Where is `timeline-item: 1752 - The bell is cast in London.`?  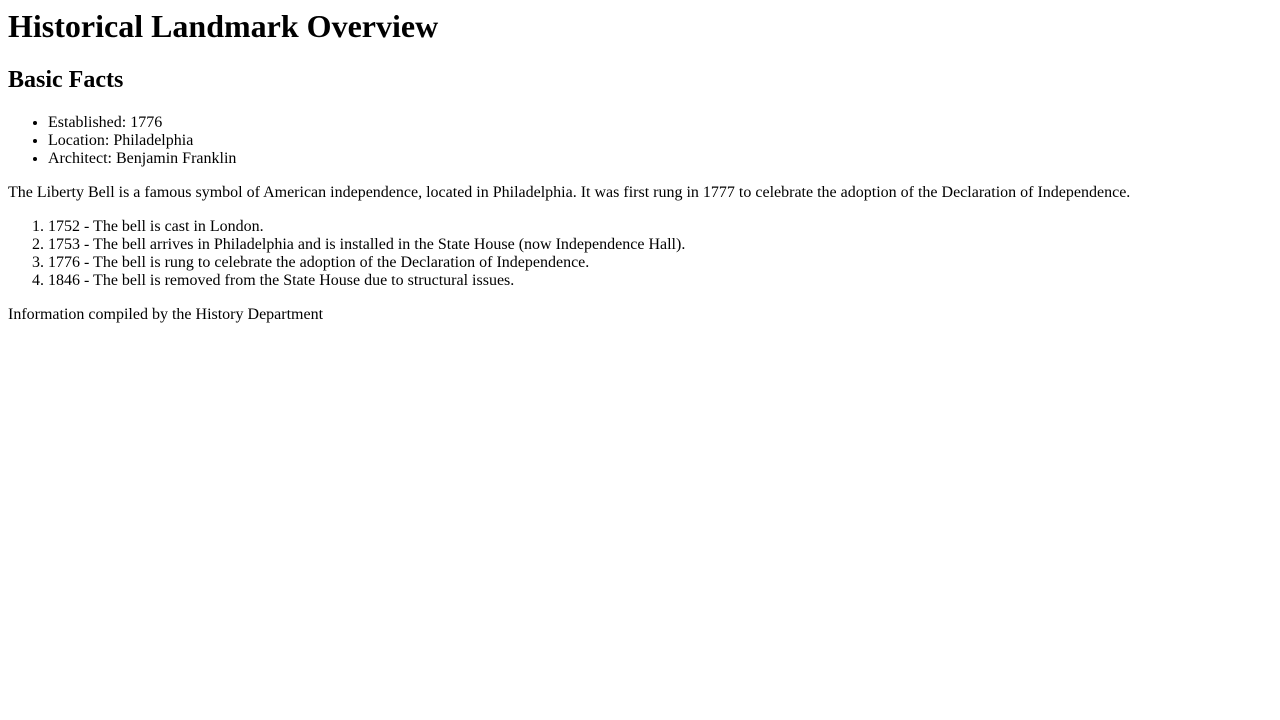 timeline-item: 1752 - The bell is cast in London. is located at coordinates (660, 227).